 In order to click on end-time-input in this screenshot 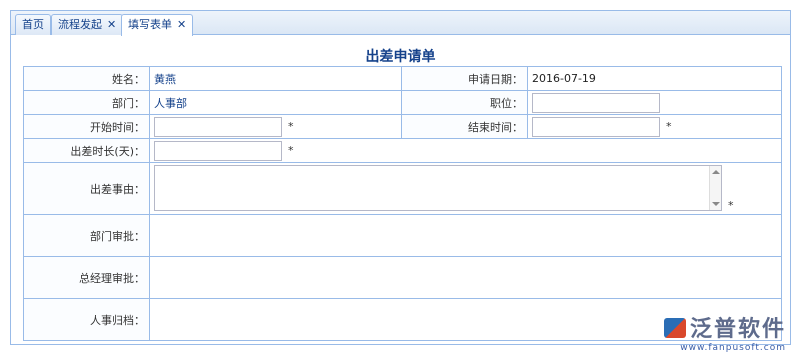, I will do `click(596, 126)`.